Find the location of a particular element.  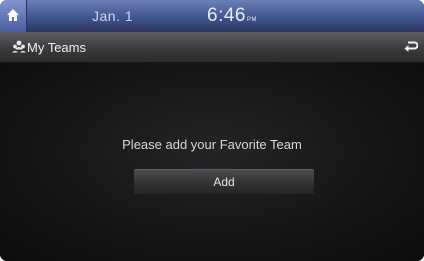

back-arrow-icon is located at coordinates (411, 46).